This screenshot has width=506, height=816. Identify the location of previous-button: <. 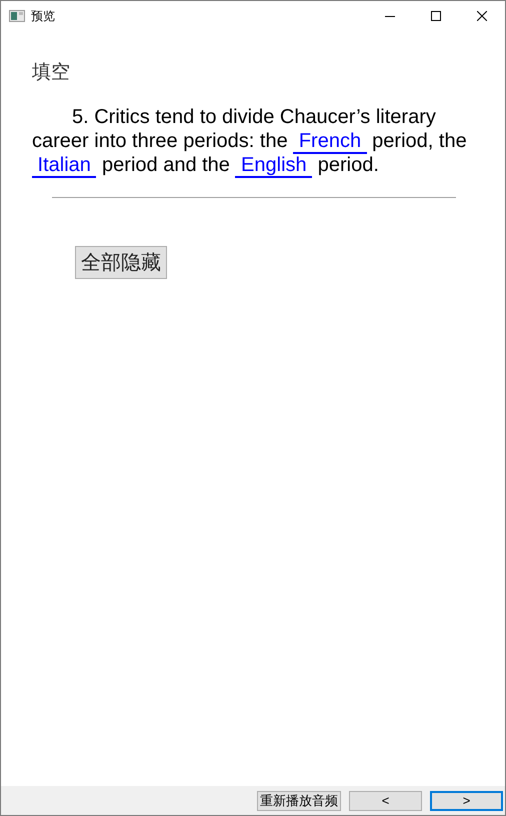
(385, 800).